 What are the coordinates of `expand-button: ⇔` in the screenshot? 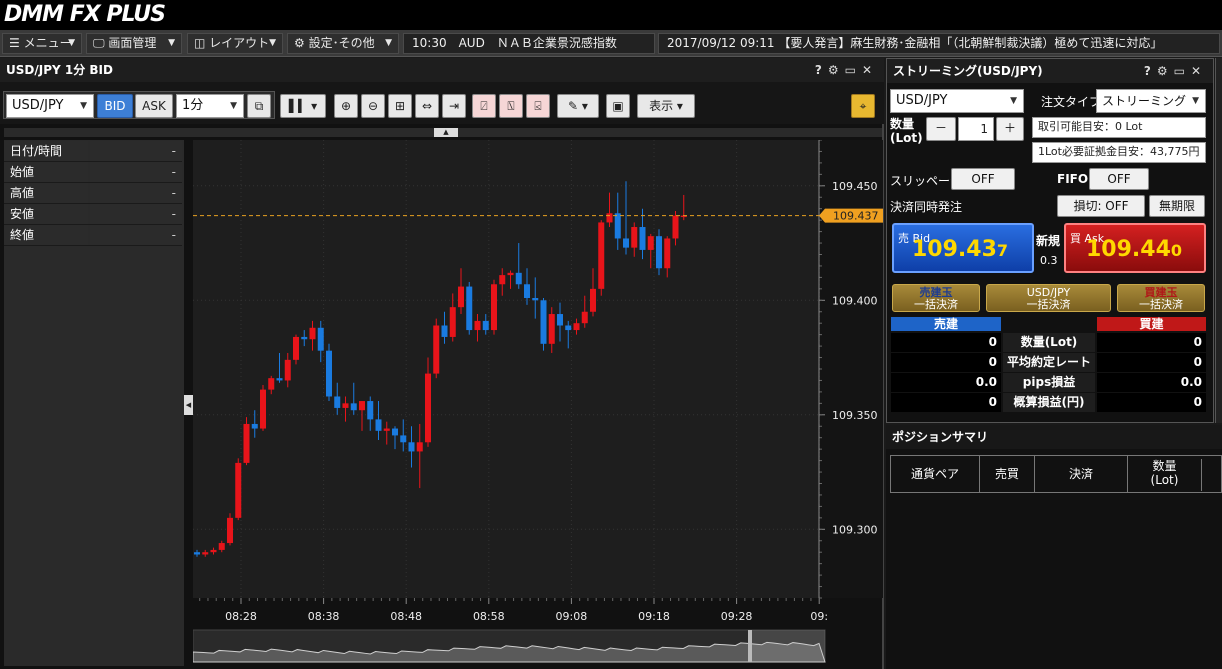 It's located at (427, 106).